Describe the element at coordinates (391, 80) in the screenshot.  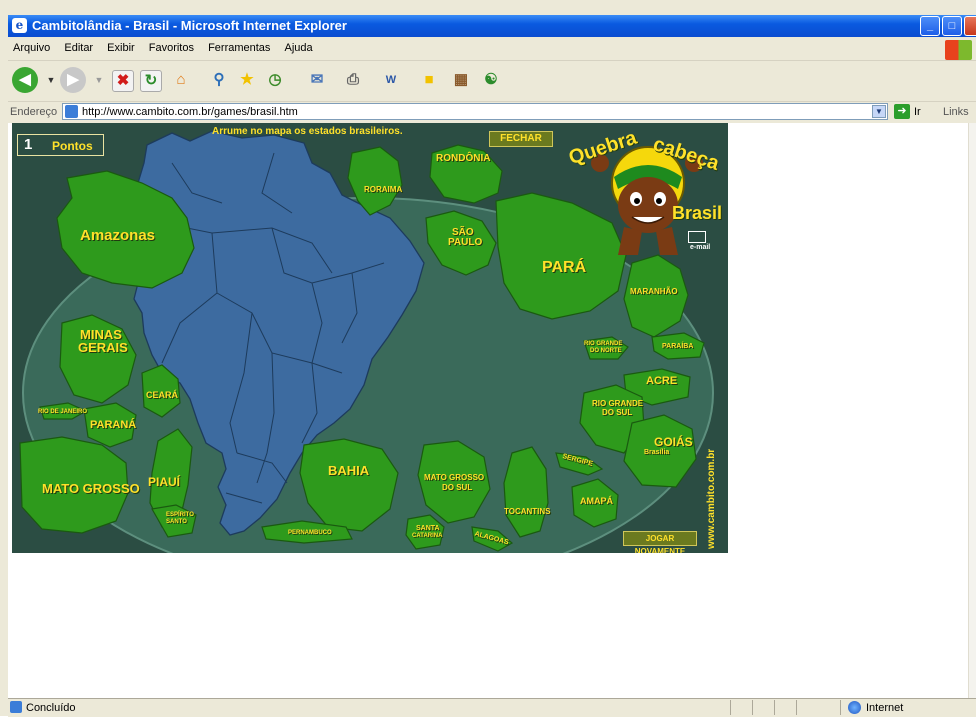
I see `edit-icon: W` at that location.